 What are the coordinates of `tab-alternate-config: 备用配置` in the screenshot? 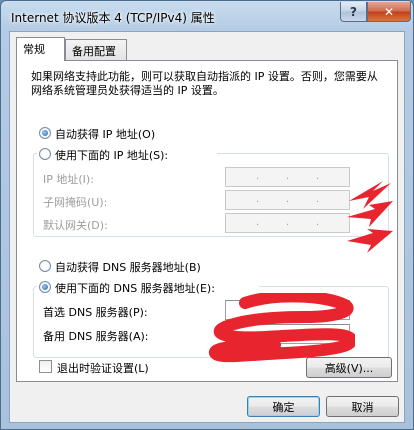 It's located at (96, 49).